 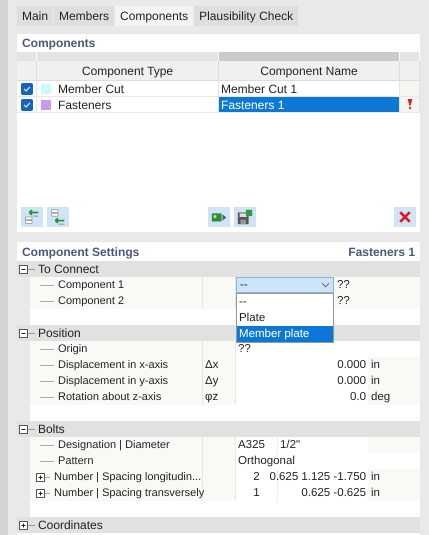 What do you see at coordinates (128, 71) in the screenshot?
I see `column-header: Component Type` at bounding box center [128, 71].